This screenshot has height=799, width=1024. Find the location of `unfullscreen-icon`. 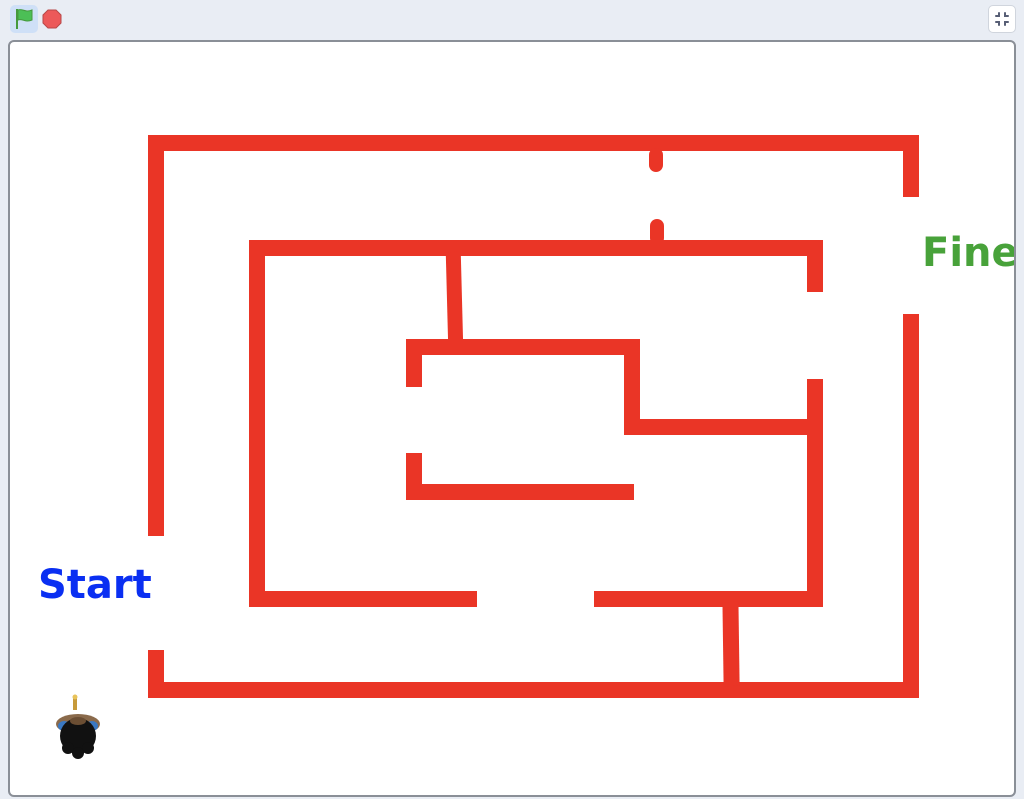

unfullscreen-icon is located at coordinates (1002, 19).